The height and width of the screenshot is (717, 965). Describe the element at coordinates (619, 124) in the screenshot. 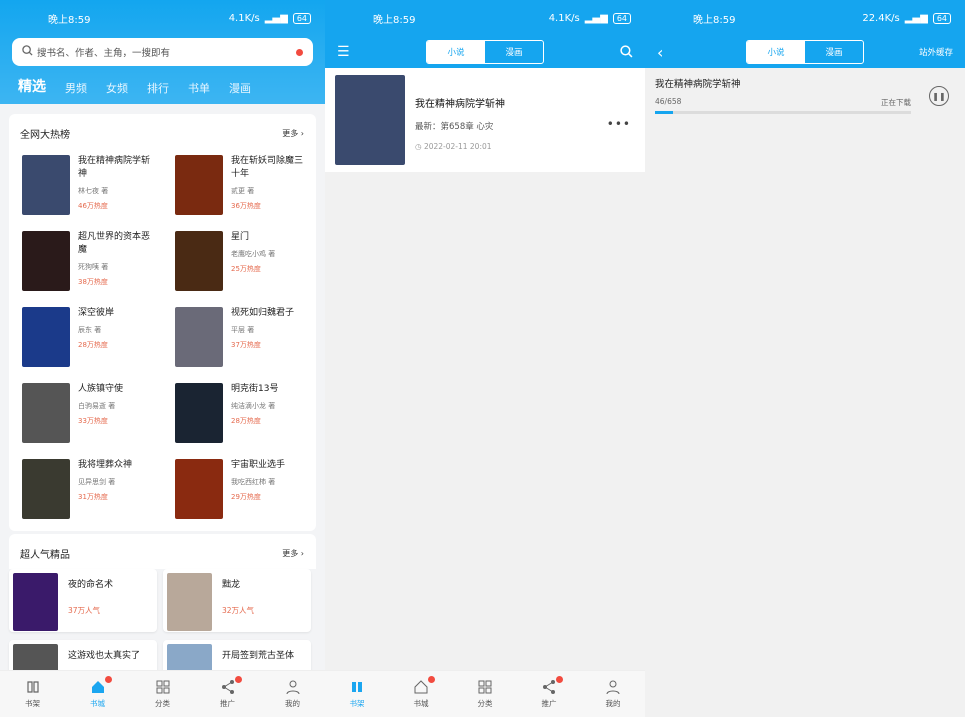

I see `more-options-icon: •••` at that location.